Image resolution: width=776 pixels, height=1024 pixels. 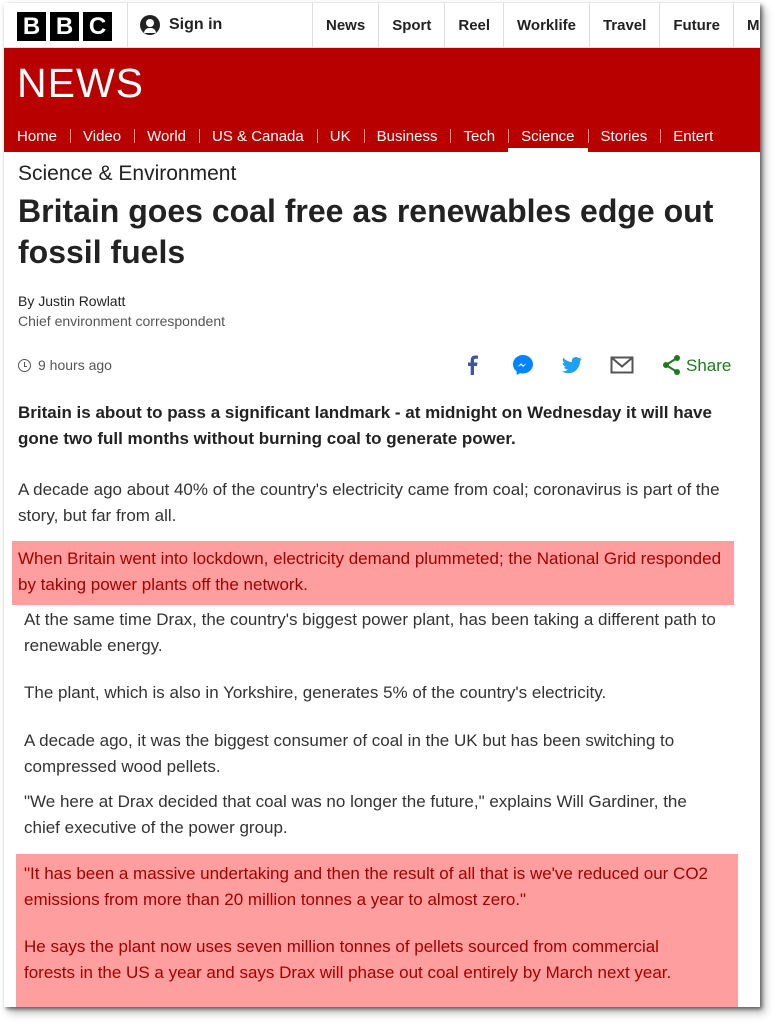 What do you see at coordinates (166, 136) in the screenshot?
I see `nav-world: World` at bounding box center [166, 136].